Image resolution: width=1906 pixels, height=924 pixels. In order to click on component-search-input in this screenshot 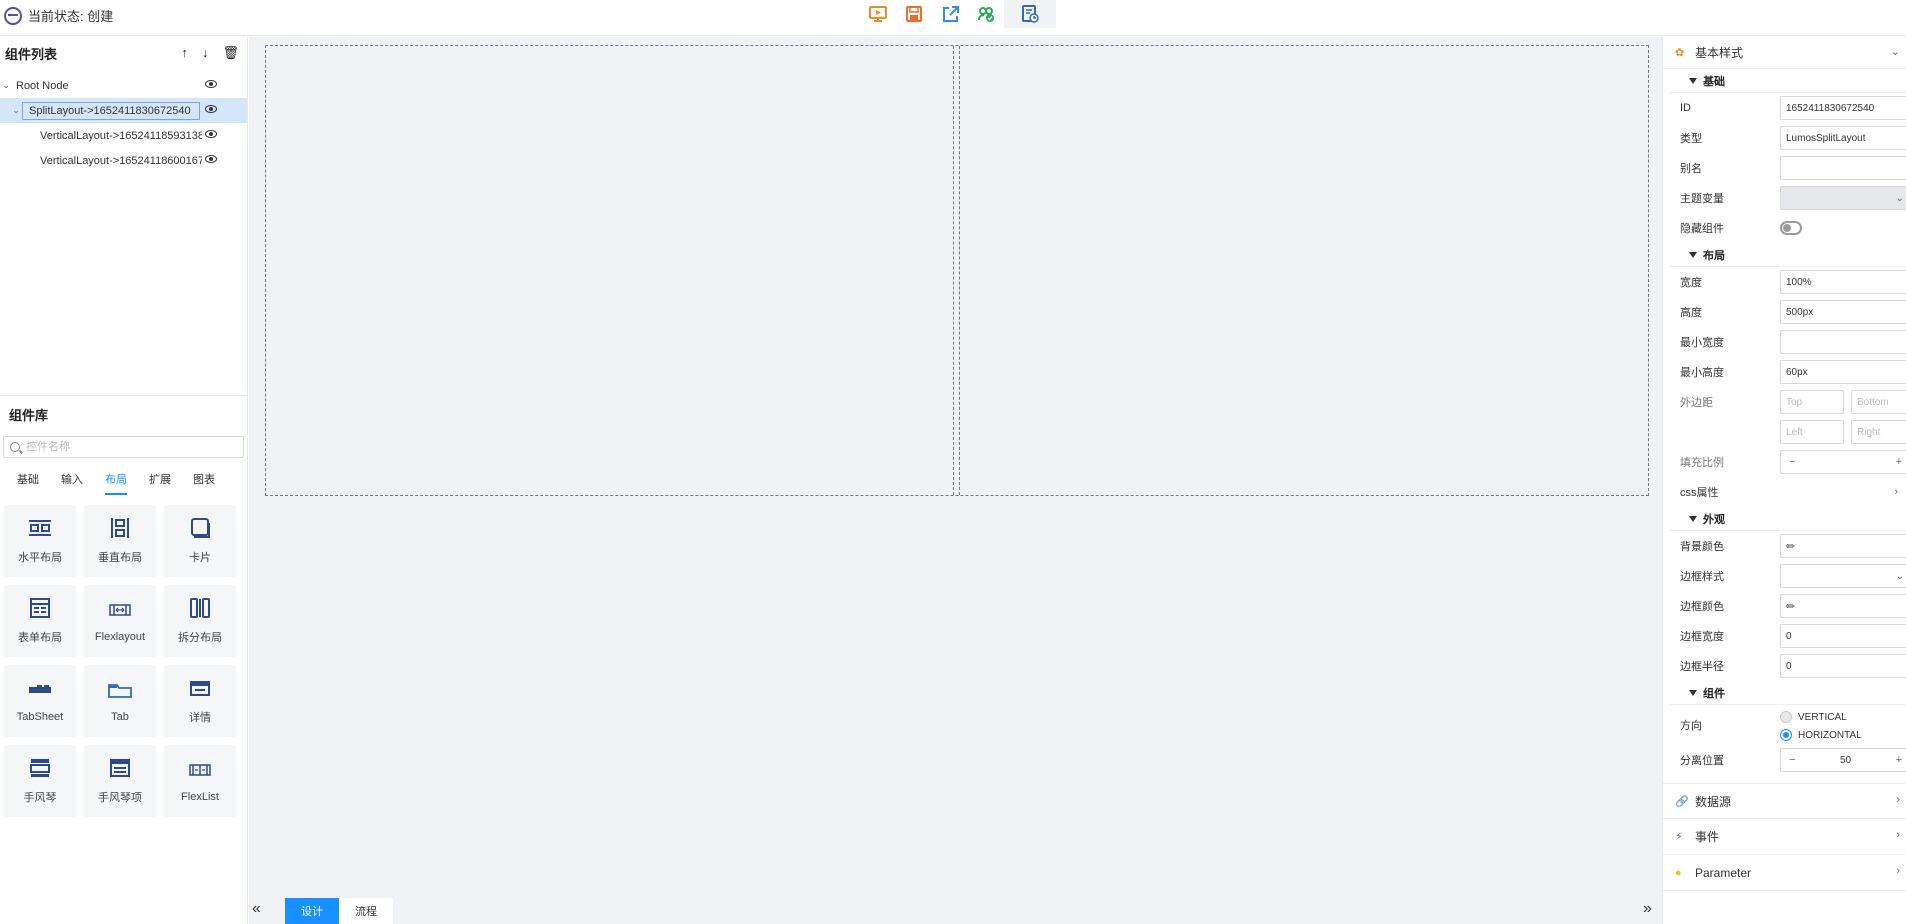, I will do `click(126, 447)`.